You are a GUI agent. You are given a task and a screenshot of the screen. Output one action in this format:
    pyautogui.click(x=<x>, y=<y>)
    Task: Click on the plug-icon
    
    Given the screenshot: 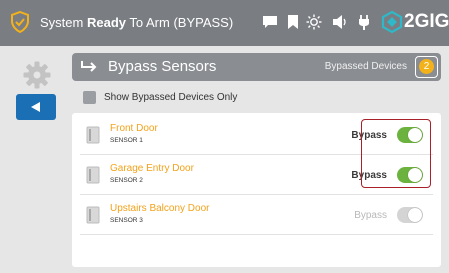 What is the action you would take?
    pyautogui.click(x=364, y=22)
    